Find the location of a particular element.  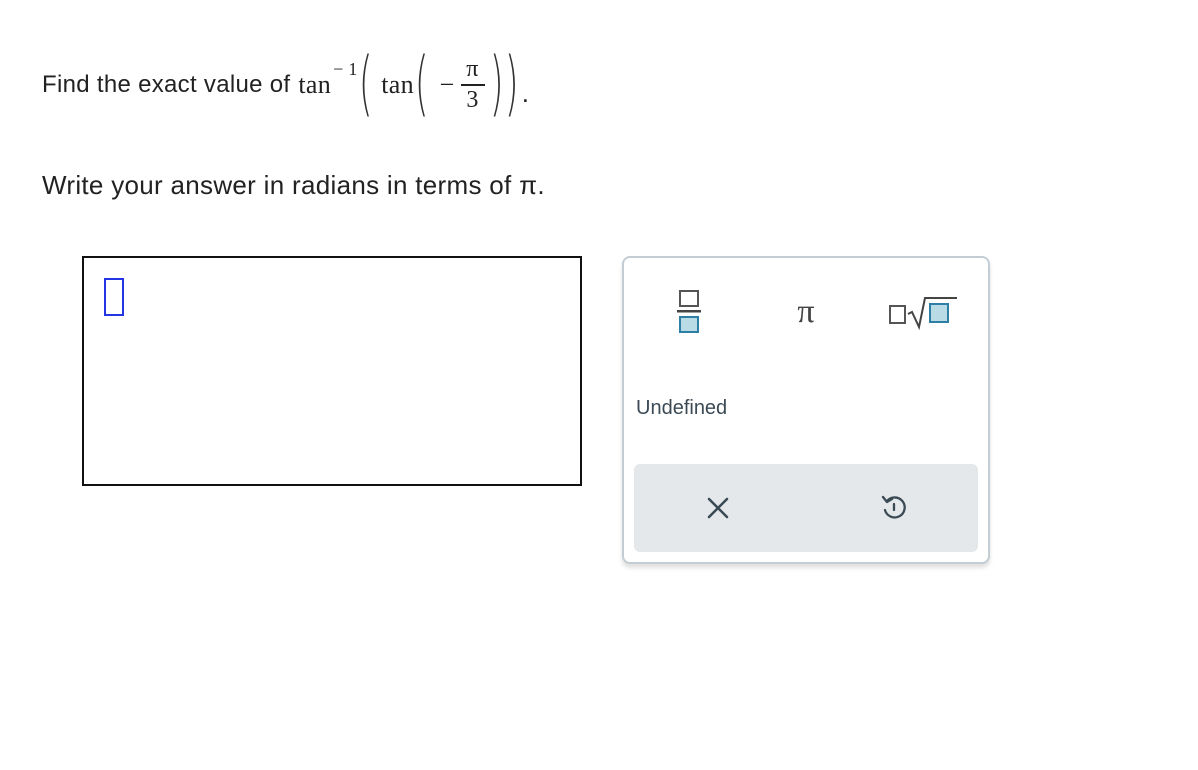

pi-over-three-fraction: π 3 is located at coordinates (472, 84).